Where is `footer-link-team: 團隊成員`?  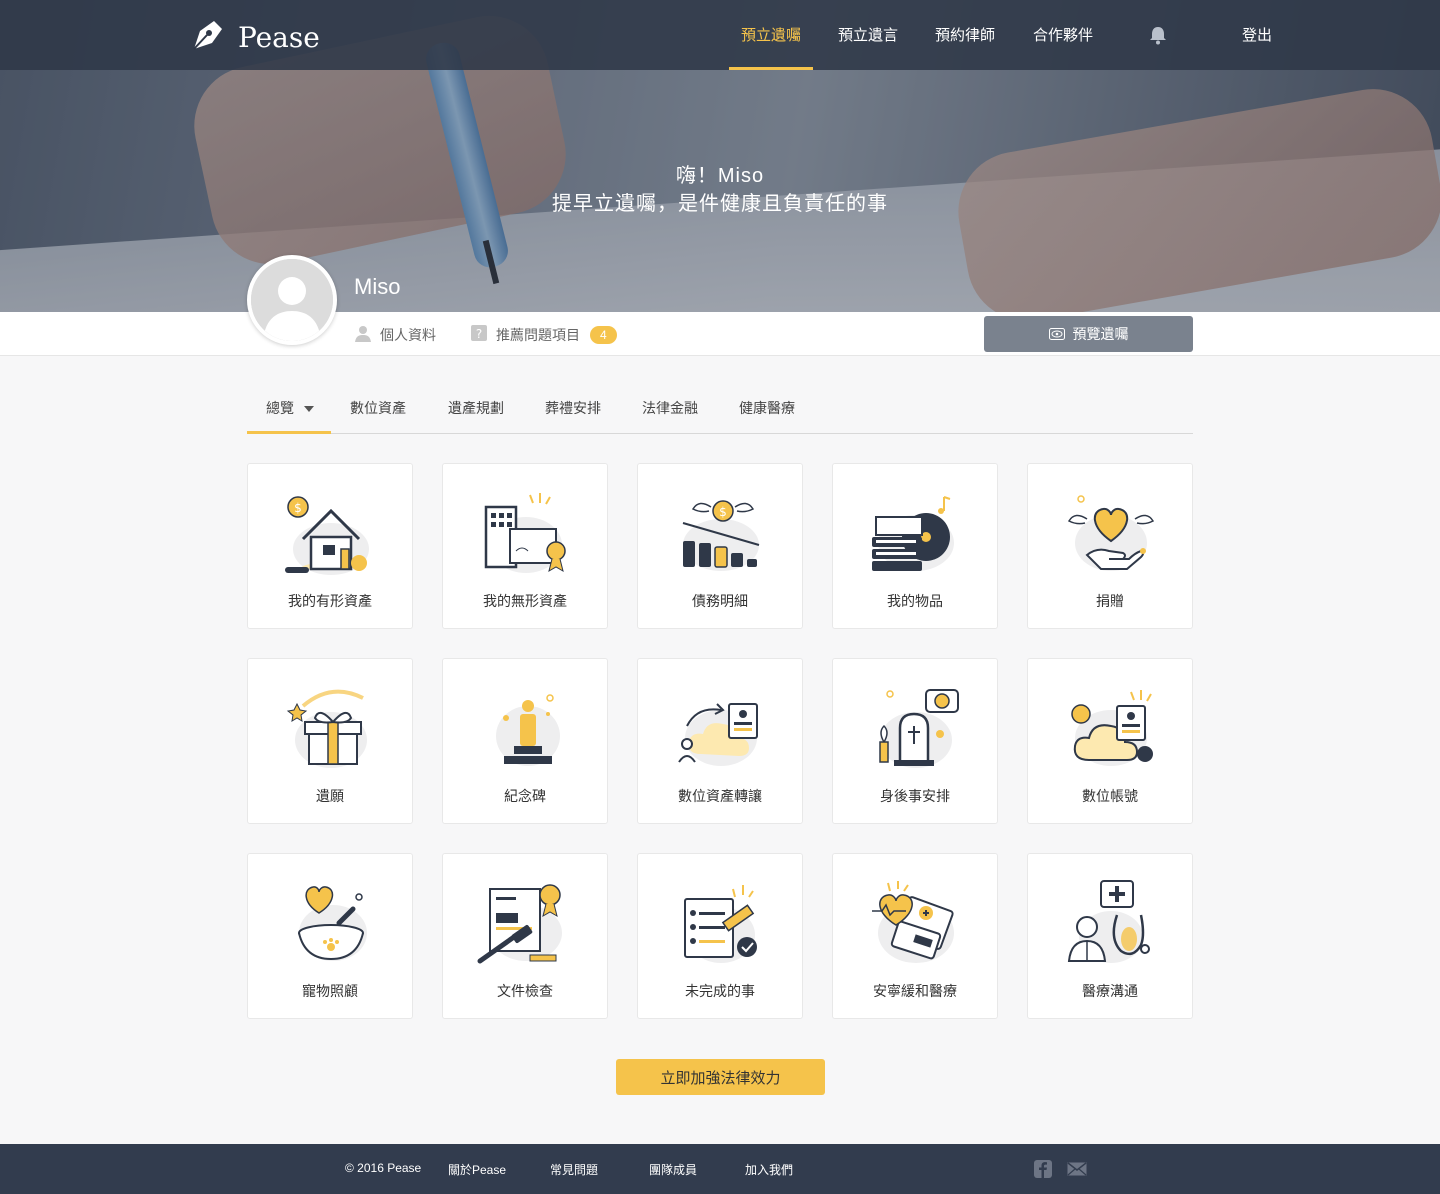 footer-link-team: 團隊成員 is located at coordinates (673, 1169).